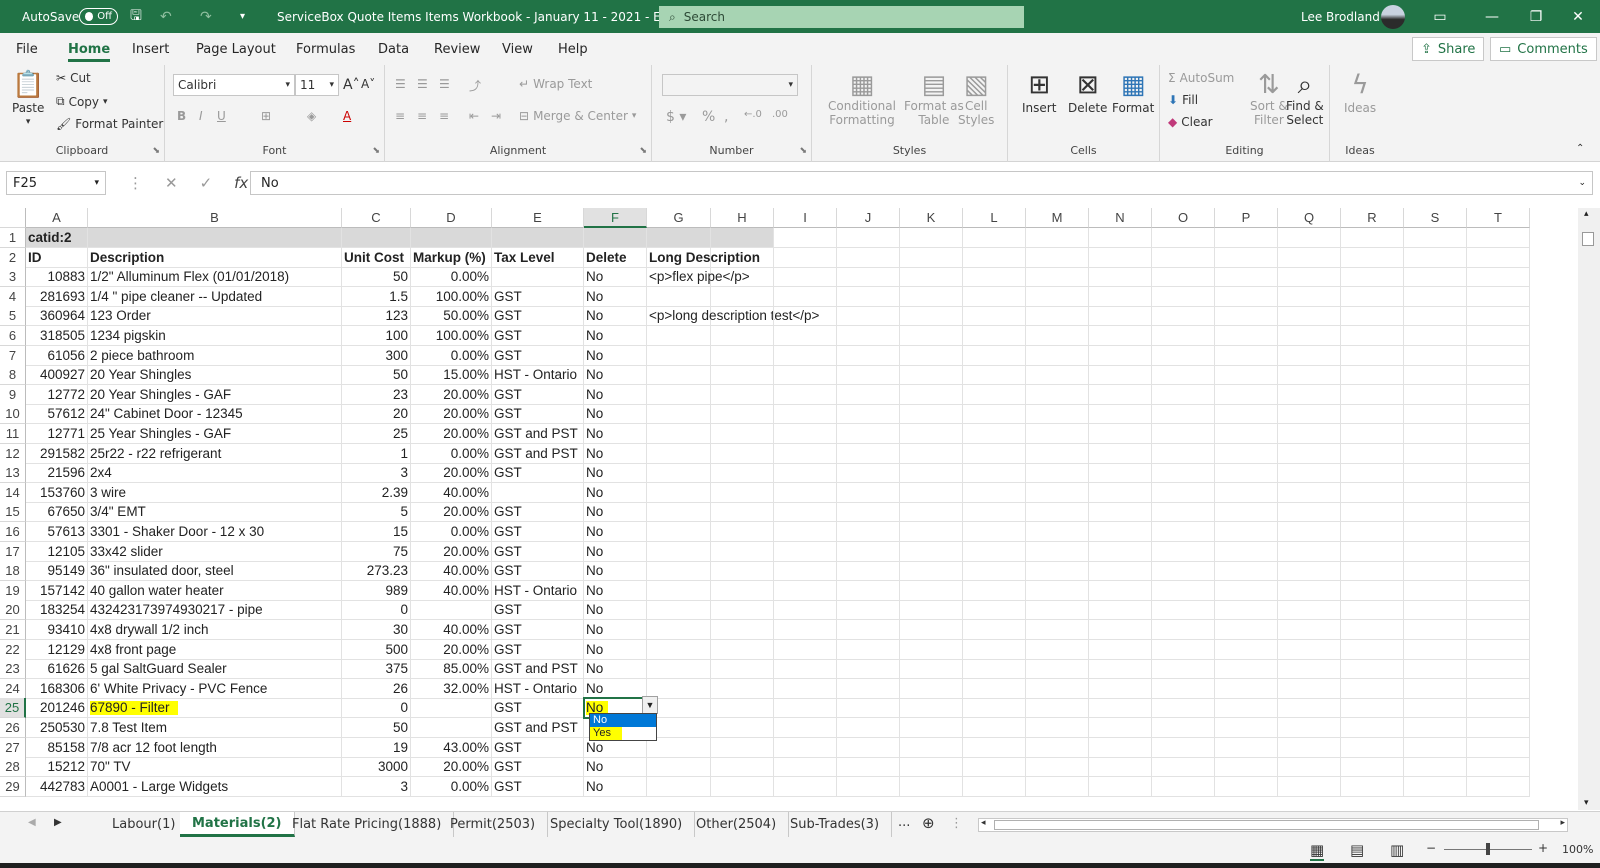 The height and width of the screenshot is (868, 1600). Describe the element at coordinates (215, 551) in the screenshot. I see `table-row-cell: 33x42 slider` at that location.